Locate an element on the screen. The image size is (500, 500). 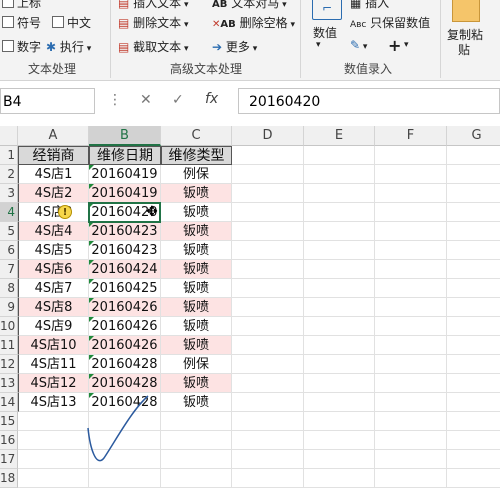
hand-drawn-check-annotation is located at coordinates (118, 428).